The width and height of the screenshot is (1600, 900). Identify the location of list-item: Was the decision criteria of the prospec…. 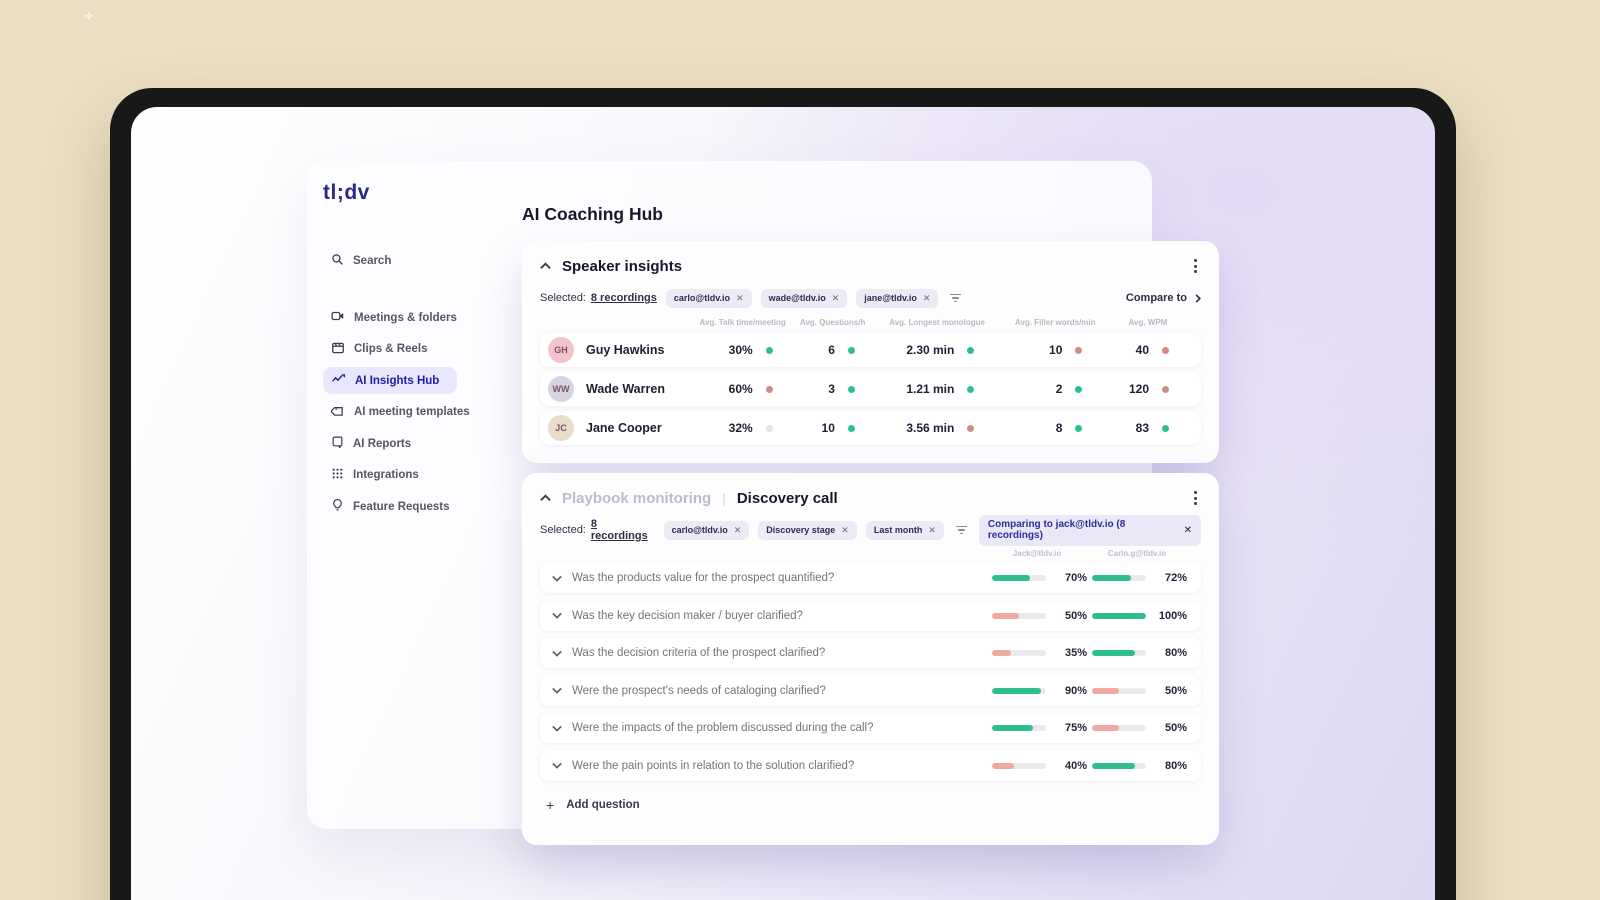
(870, 653).